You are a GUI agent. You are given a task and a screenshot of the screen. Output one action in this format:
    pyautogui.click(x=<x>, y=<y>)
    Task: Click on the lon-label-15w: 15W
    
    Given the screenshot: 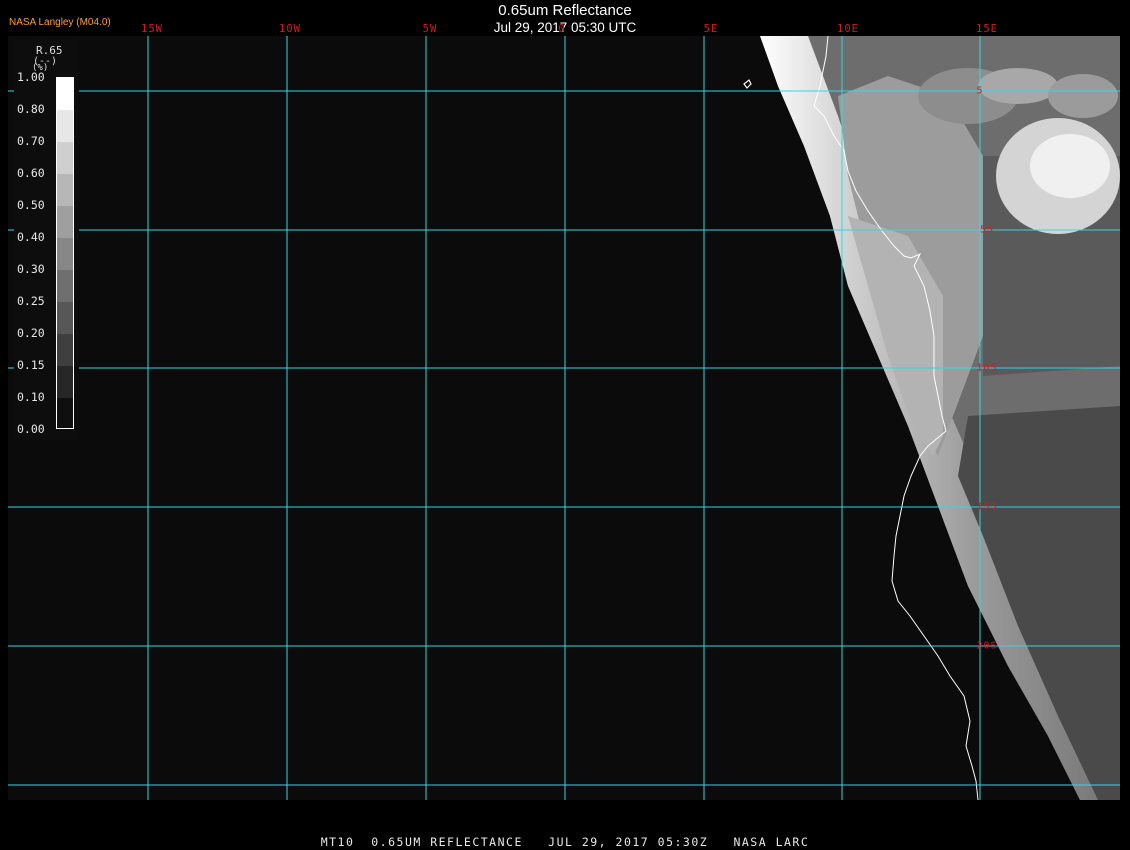 What is the action you would take?
    pyautogui.click(x=152, y=29)
    